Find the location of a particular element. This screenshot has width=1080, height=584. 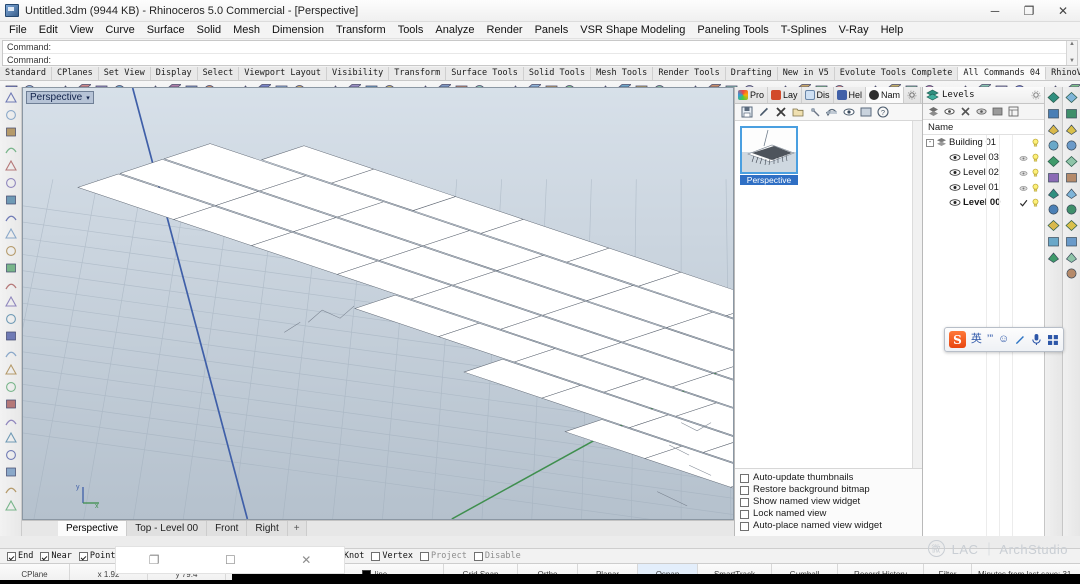

layer-row: Level 00 is located at coordinates (983, 202).